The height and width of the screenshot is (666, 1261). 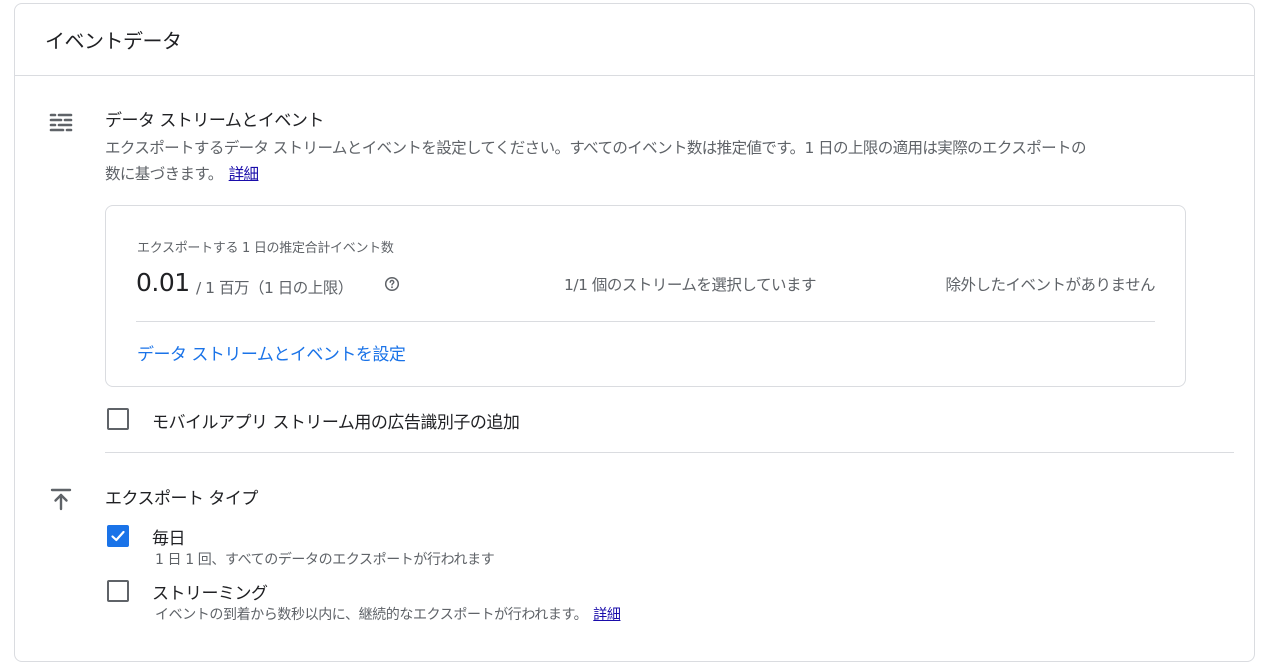 I want to click on streams-section-title: データ ストリームとイベント, so click(x=214, y=121).